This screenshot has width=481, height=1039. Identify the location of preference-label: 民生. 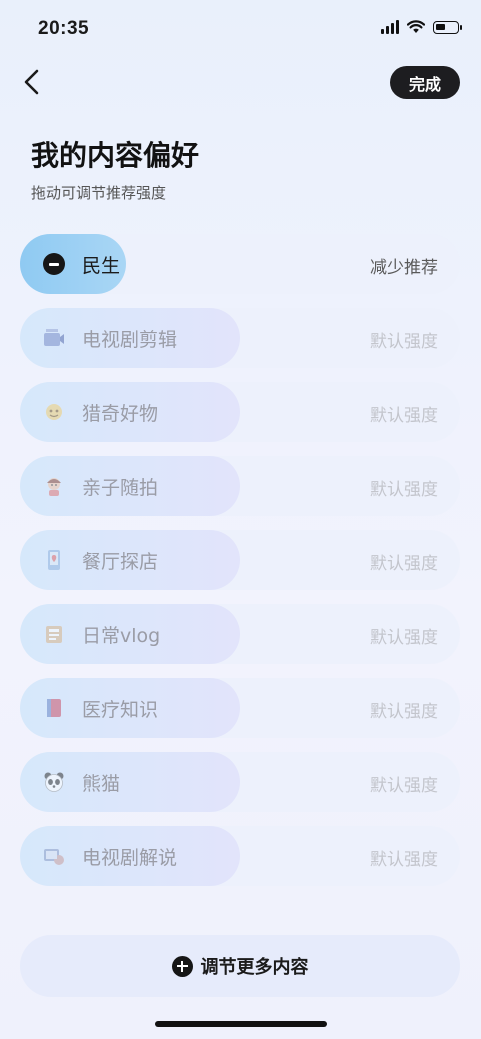
(101, 266).